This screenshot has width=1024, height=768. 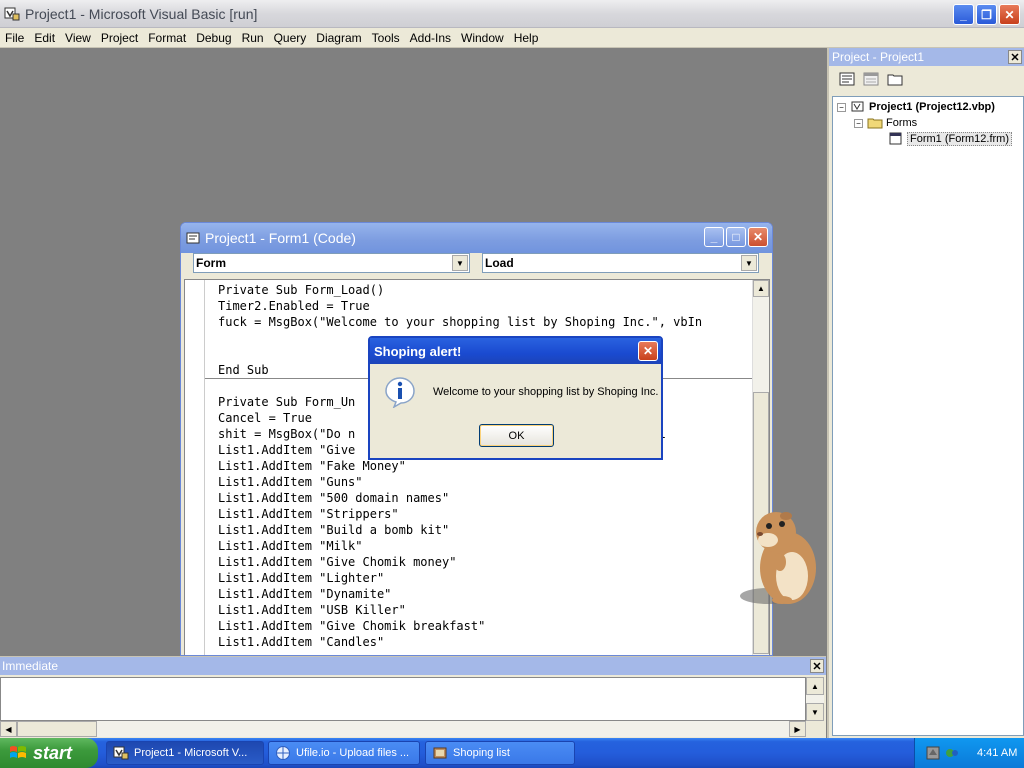 I want to click on menu-file: File, so click(x=14, y=38).